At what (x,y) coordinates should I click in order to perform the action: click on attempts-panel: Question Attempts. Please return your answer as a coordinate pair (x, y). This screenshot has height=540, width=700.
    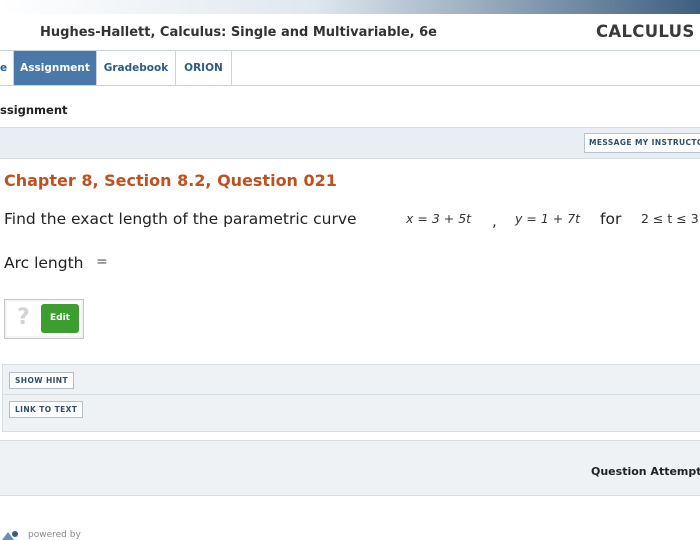
    Looking at the image, I should click on (350, 468).